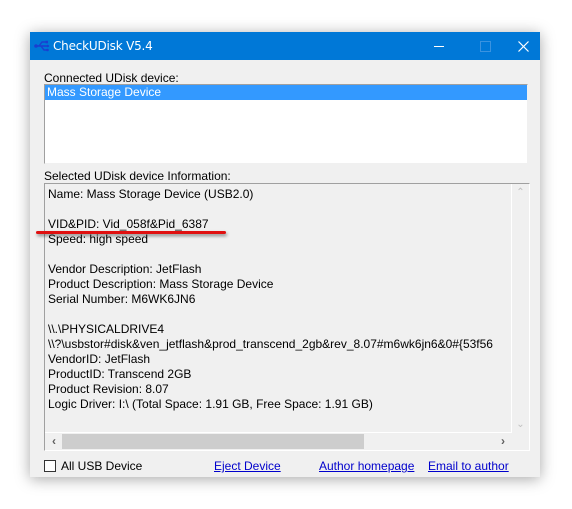  I want to click on close-button, so click(523, 46).